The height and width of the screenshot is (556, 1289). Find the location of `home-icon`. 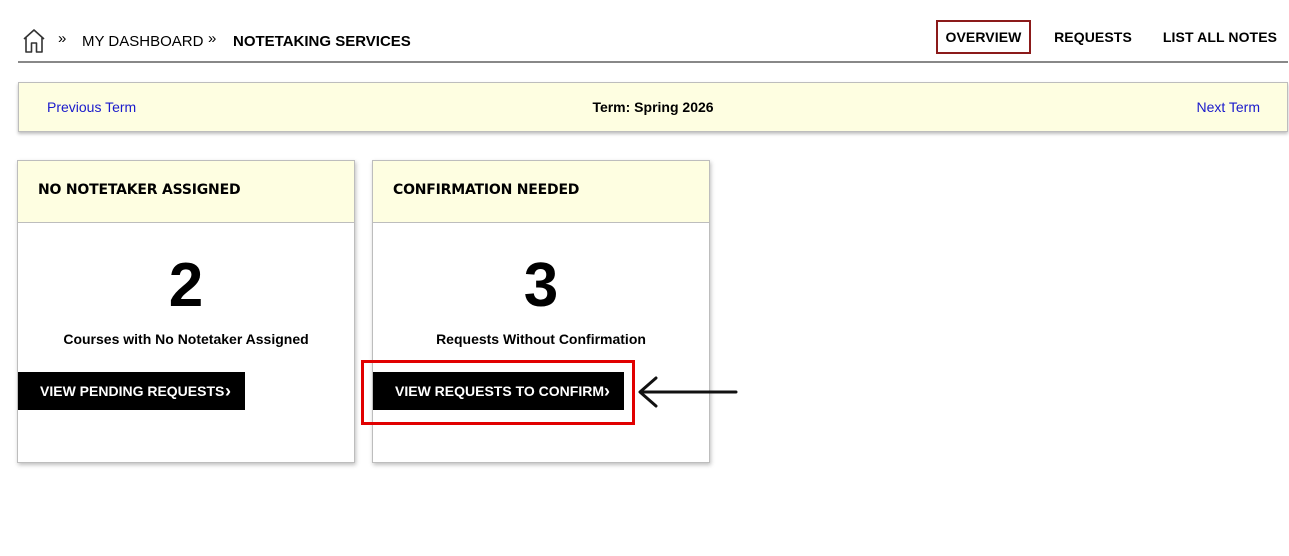

home-icon is located at coordinates (34, 41).